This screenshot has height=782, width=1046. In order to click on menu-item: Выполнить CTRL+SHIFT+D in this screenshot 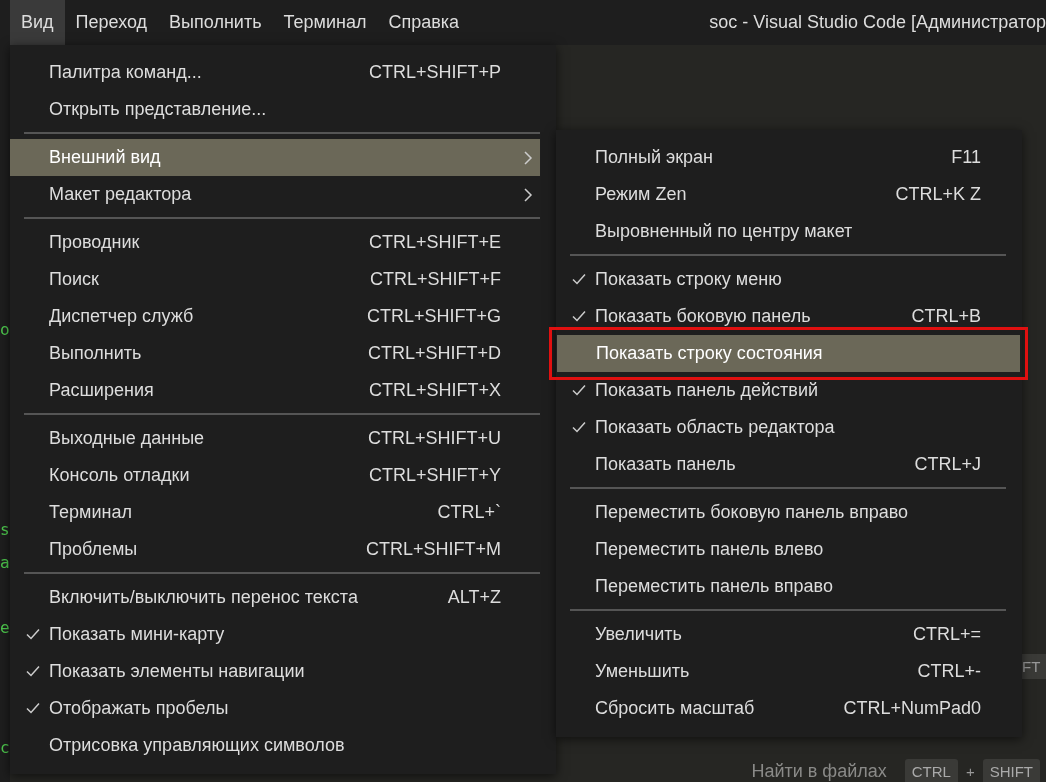, I will do `click(275, 353)`.